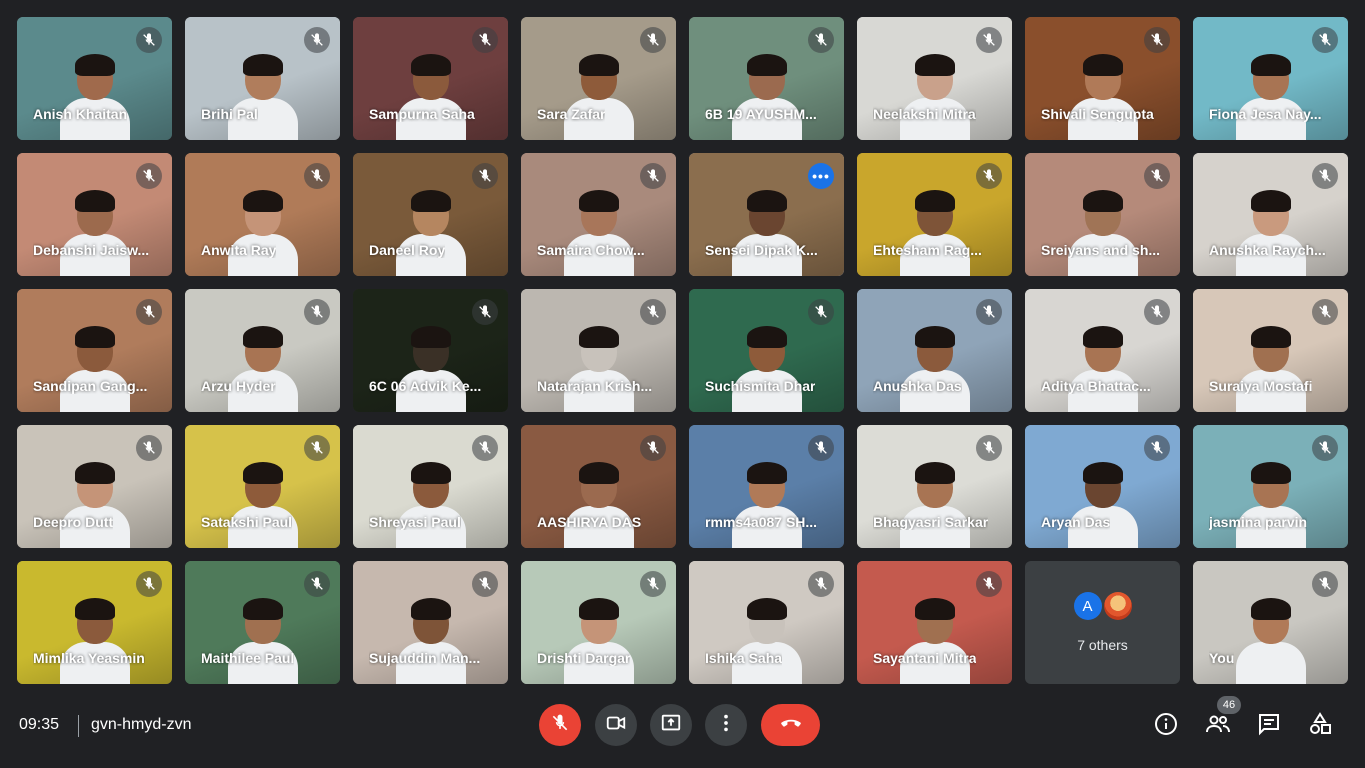  I want to click on participant-tile: Deepro Dutt, so click(94, 486).